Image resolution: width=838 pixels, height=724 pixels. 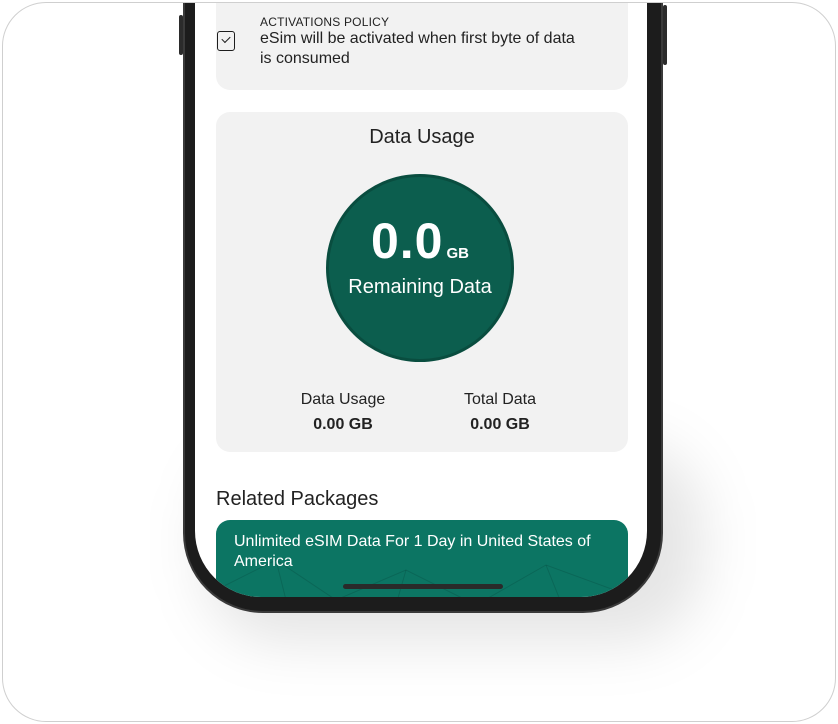 What do you see at coordinates (343, 412) in the screenshot?
I see `data-usage-stat: Data Usage 0.00 GB` at bounding box center [343, 412].